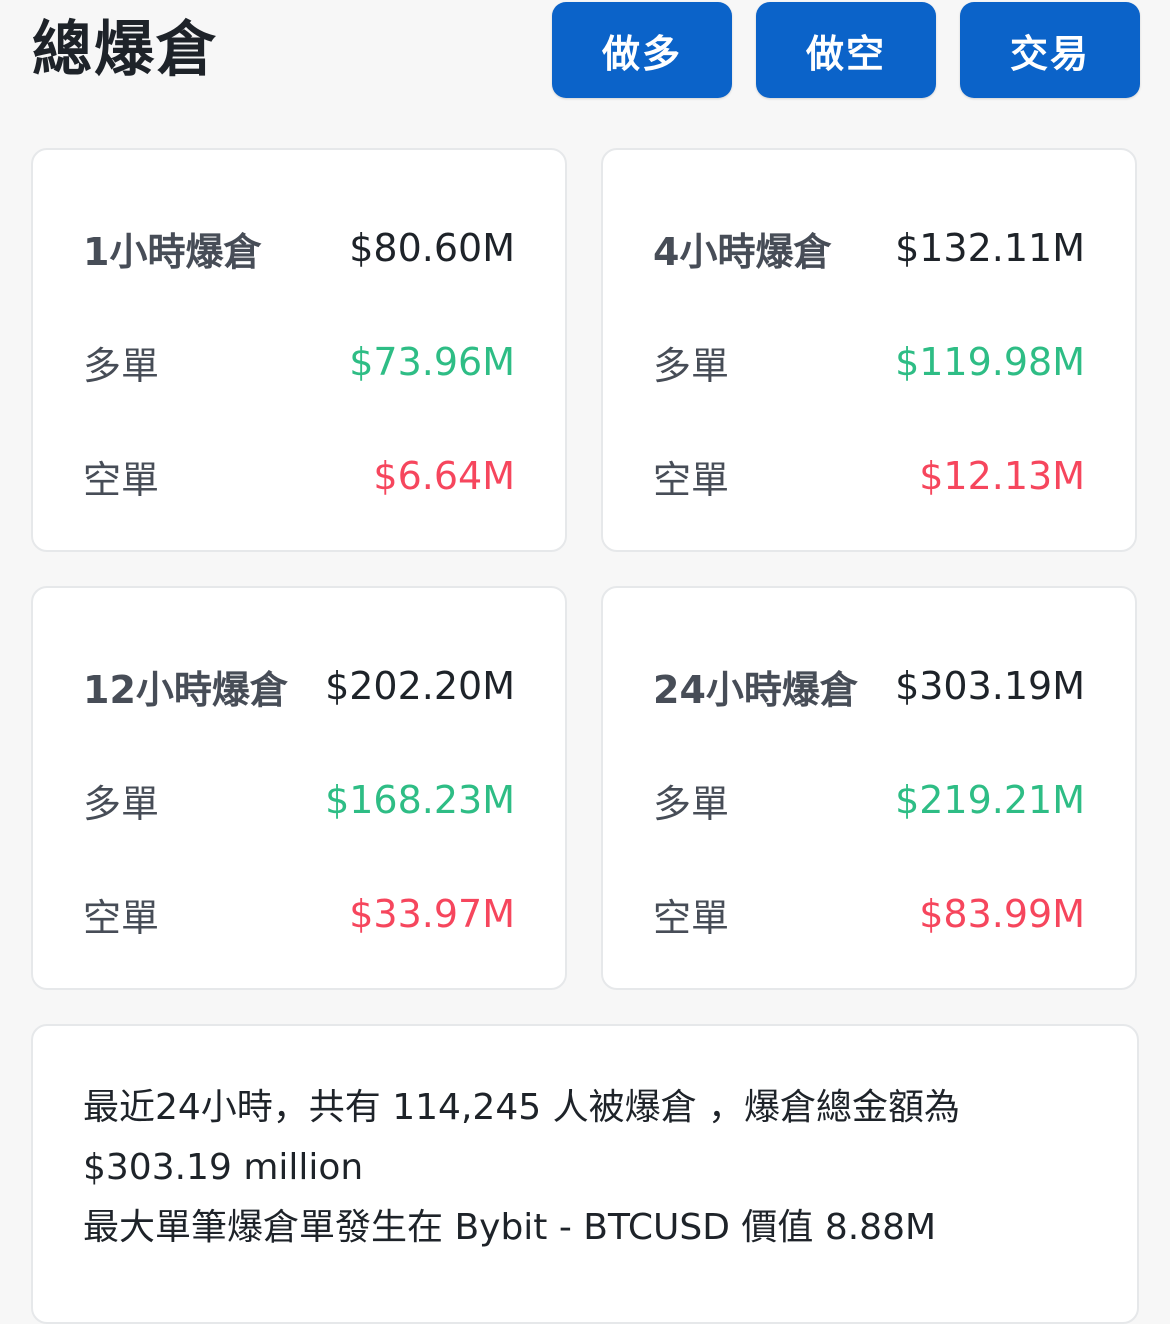 The width and height of the screenshot is (1170, 1324). I want to click on header: 總爆倉 做多 做空 交易, so click(585, 55).